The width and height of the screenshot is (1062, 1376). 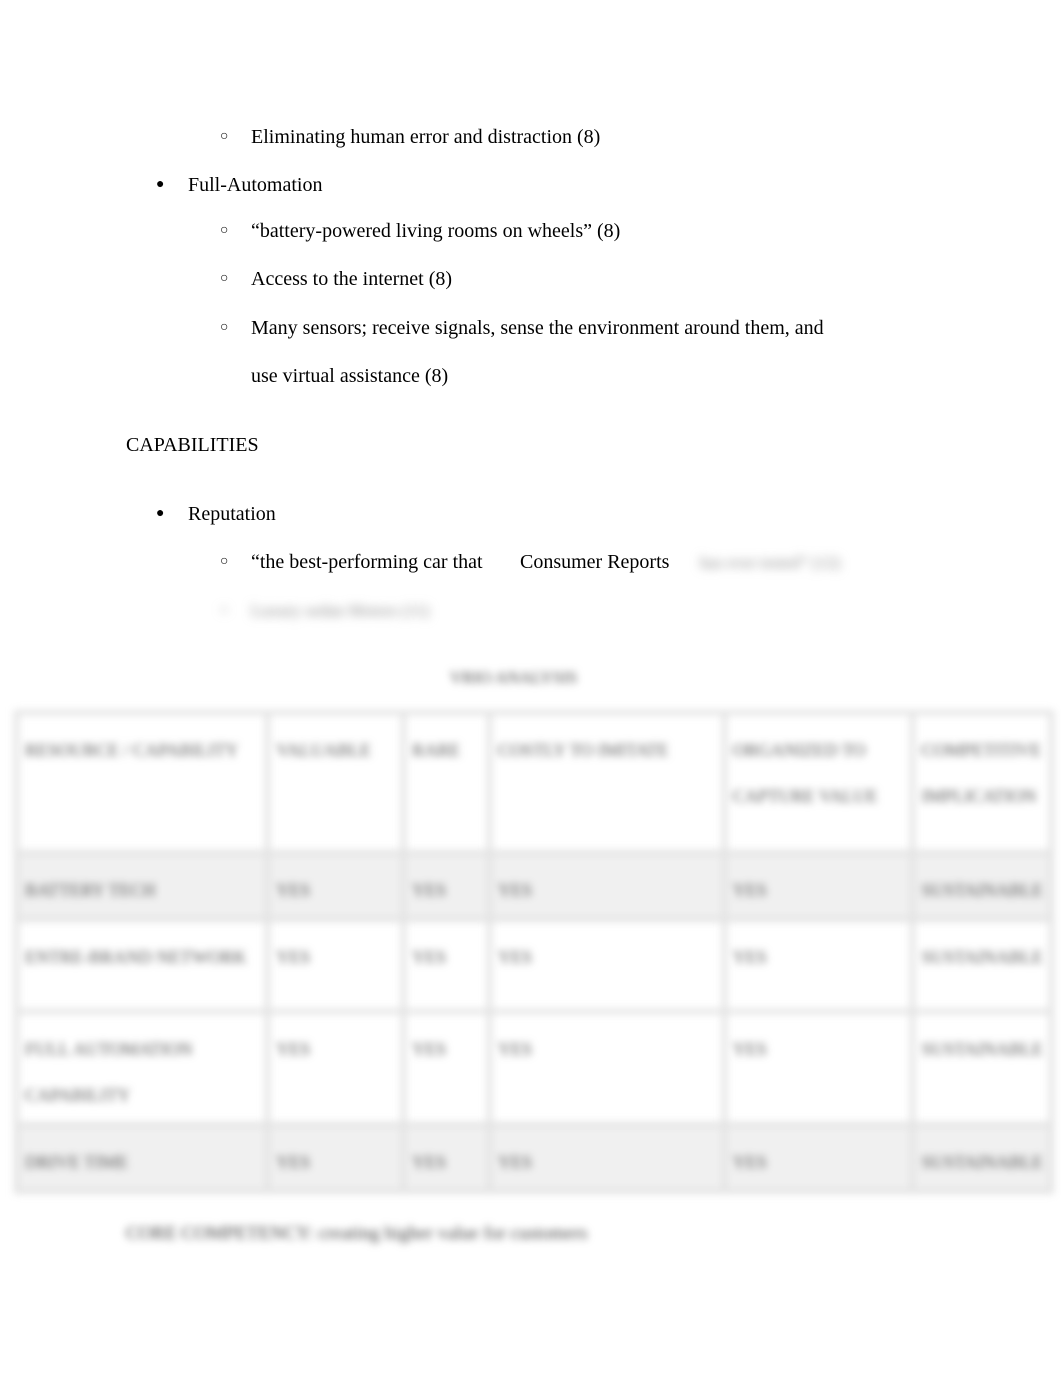 I want to click on list-item-continuation: use virtual assistance (8), so click(x=350, y=376).